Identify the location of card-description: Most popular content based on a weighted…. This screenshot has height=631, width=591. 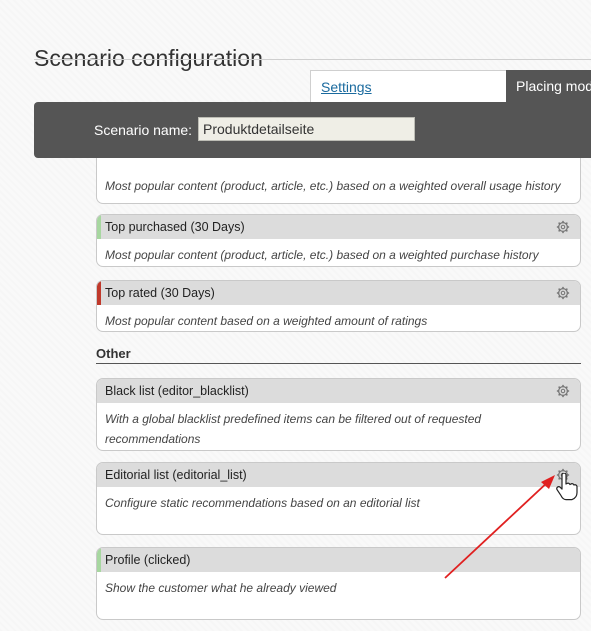
(266, 321).